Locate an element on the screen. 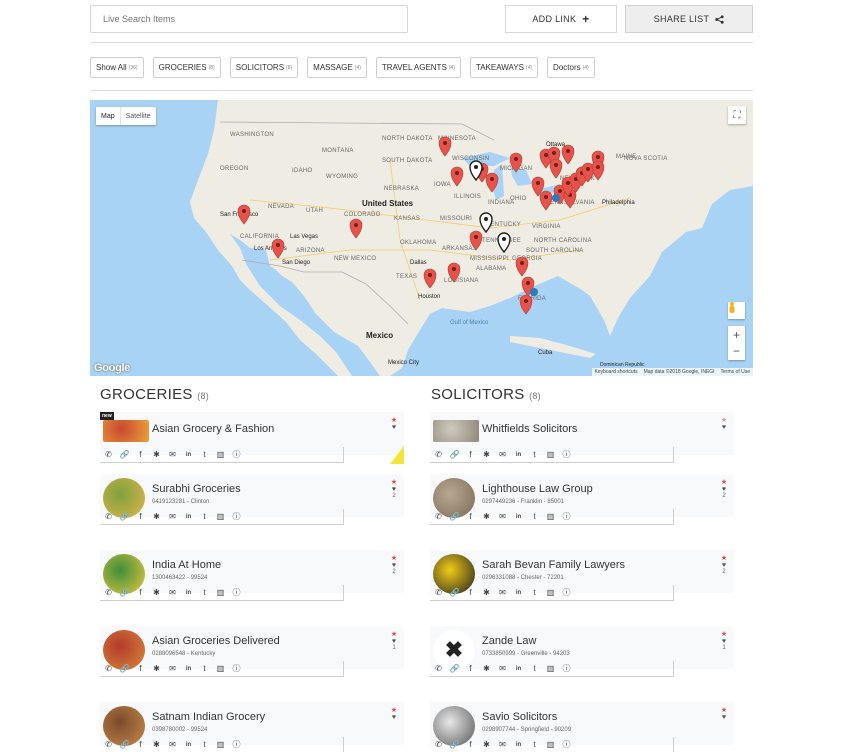  map-type-map-button: Map is located at coordinates (108, 116).